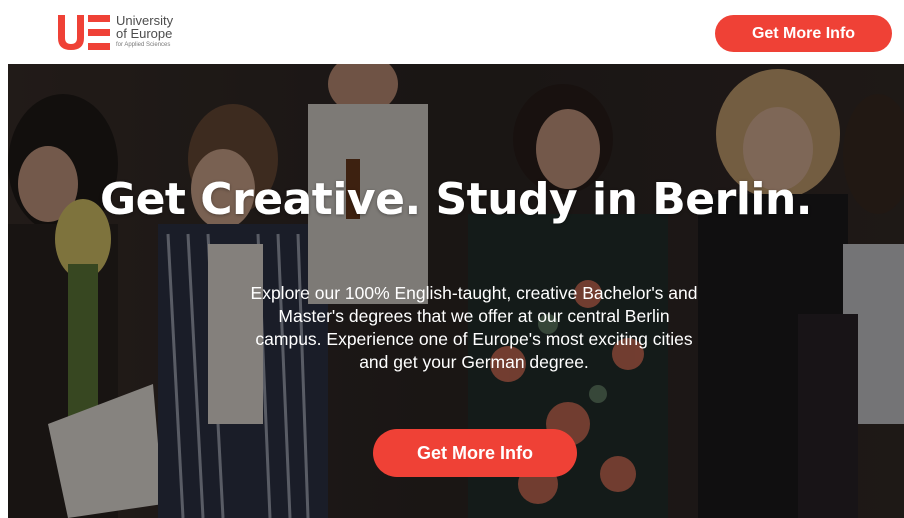 The width and height of the screenshot is (904, 518). What do you see at coordinates (143, 45) in the screenshot?
I see `logo-tagline: for Applied Sciences` at bounding box center [143, 45].